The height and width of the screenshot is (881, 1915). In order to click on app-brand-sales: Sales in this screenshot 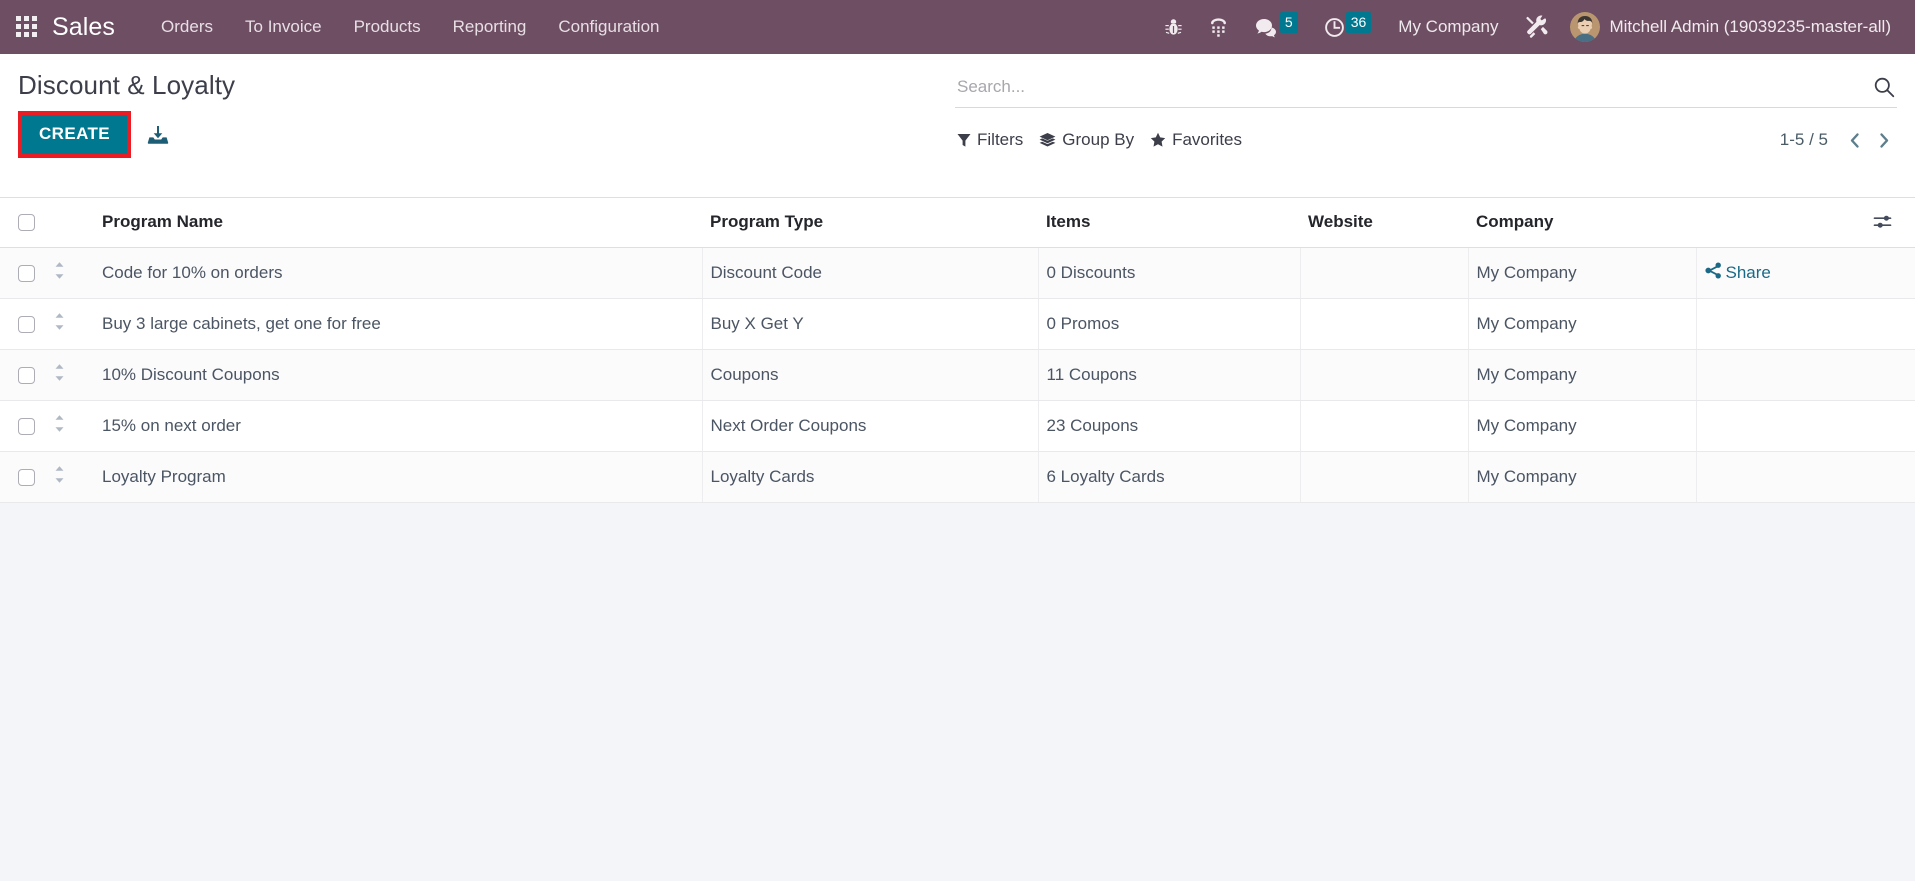, I will do `click(83, 27)`.